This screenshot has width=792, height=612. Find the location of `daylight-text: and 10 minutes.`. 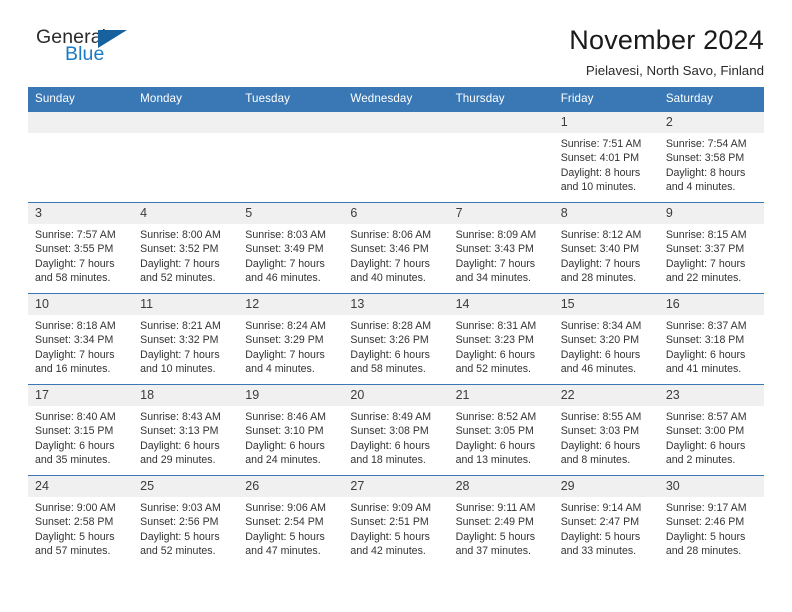

daylight-text: and 10 minutes. is located at coordinates (178, 368).